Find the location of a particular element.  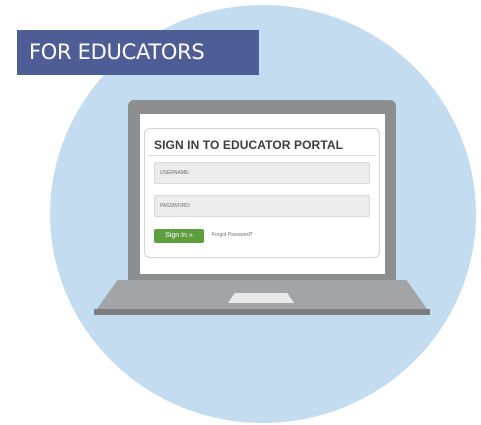

for-educators-banner: FOR EDUCATORS is located at coordinates (138, 52).